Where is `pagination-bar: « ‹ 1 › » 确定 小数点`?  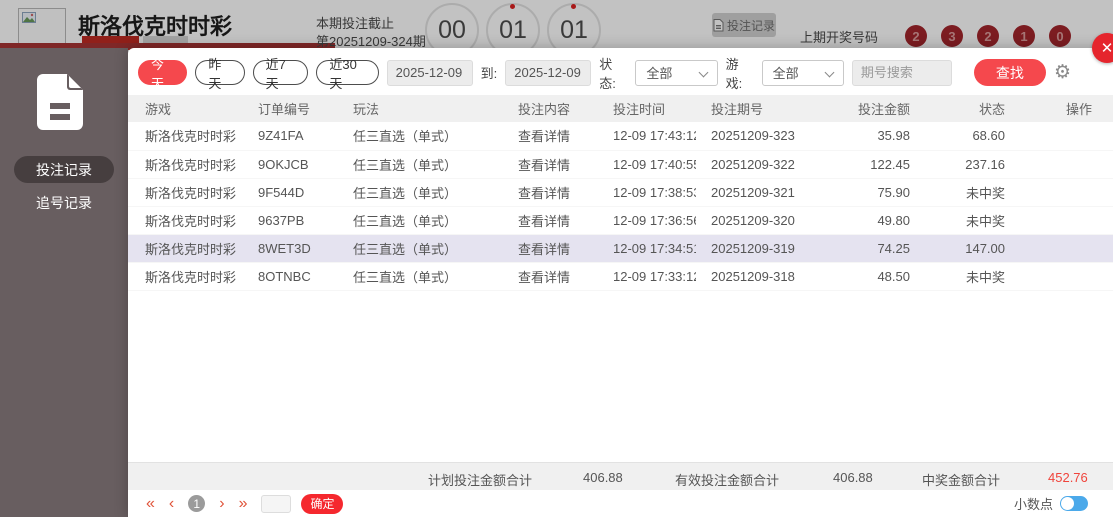 pagination-bar: « ‹ 1 › » 确定 小数点 is located at coordinates (620, 503).